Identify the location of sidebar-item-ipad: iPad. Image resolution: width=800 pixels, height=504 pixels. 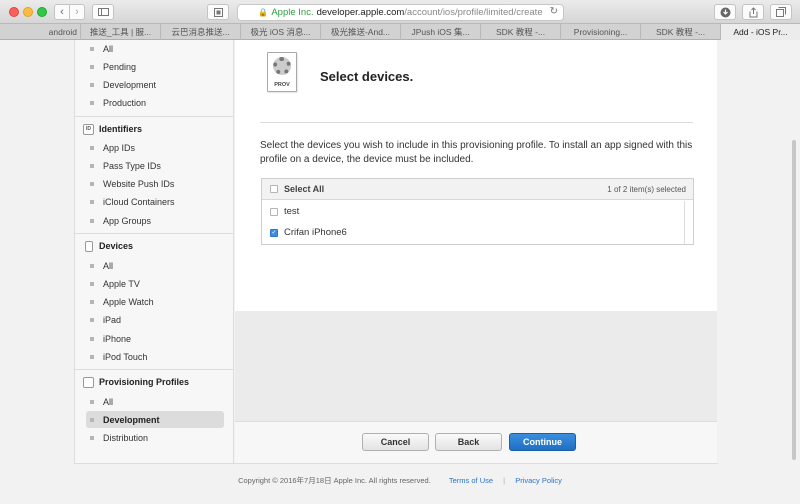
(155, 319).